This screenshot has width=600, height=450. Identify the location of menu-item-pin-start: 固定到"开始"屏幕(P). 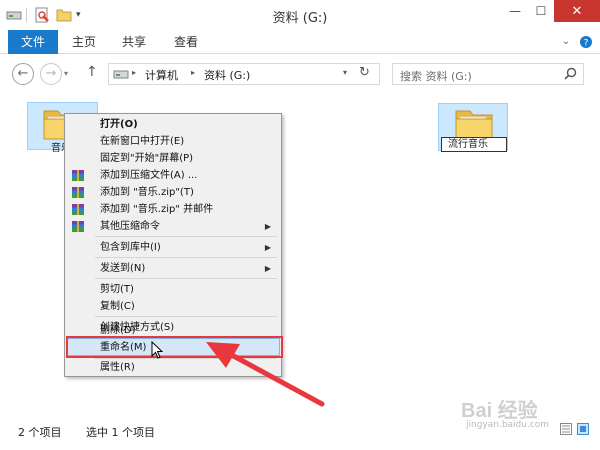
(173, 158).